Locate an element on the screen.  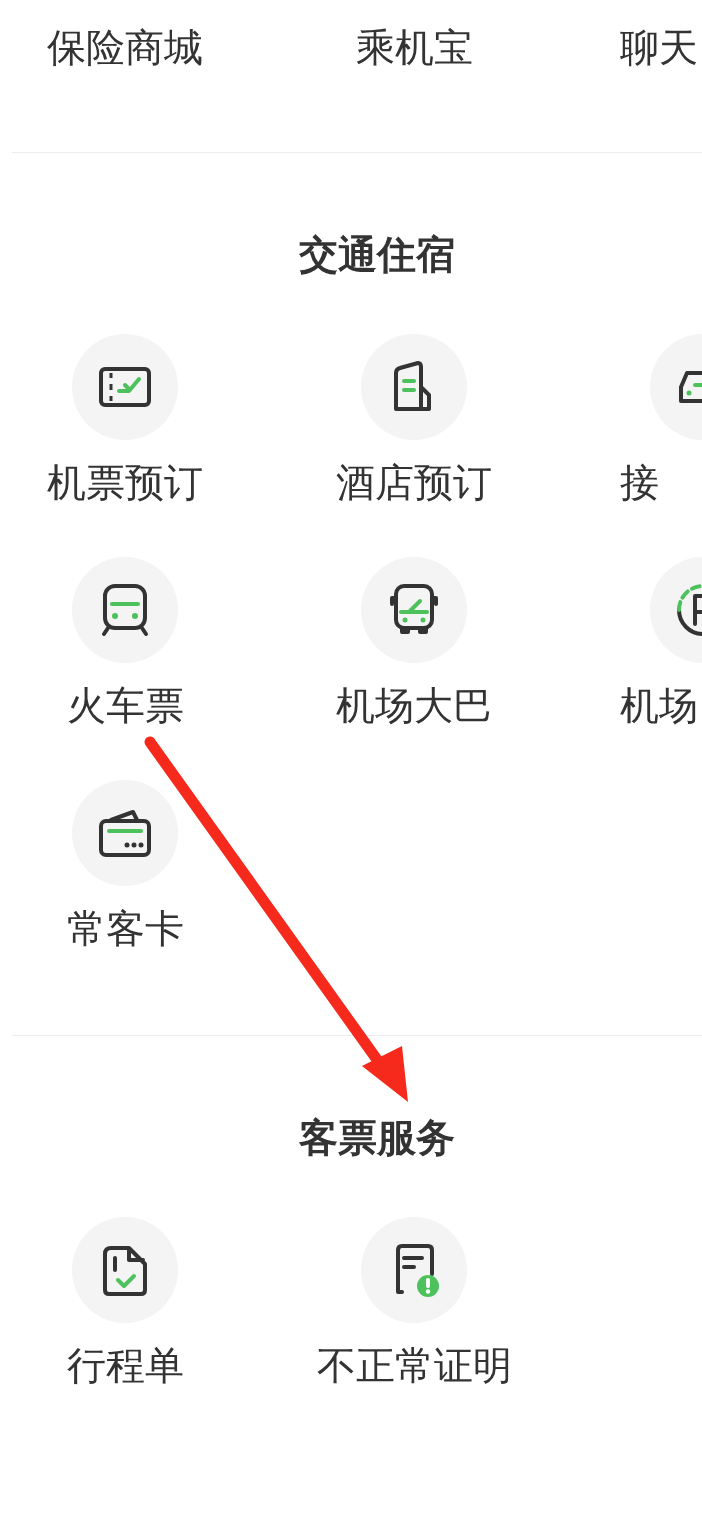
menu-label: 保险商城 is located at coordinates (125, 48).